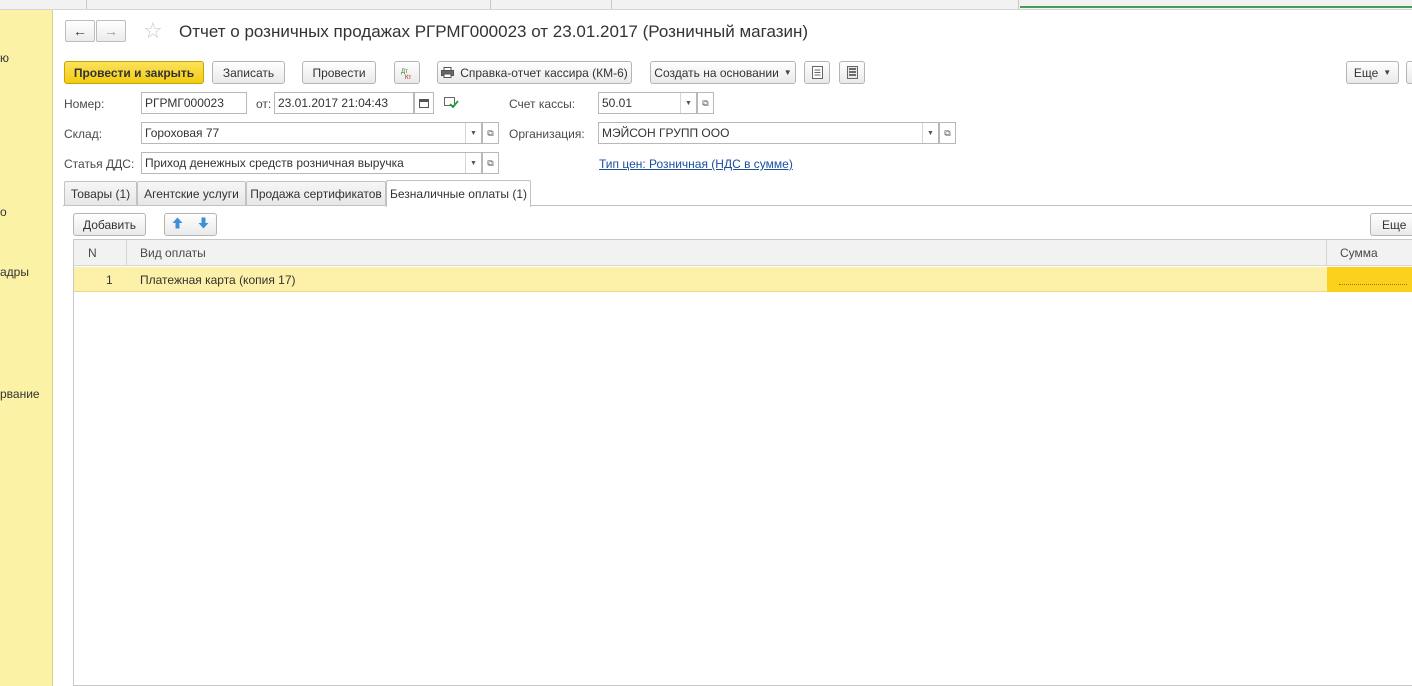  I want to click on section-item: адры, so click(14, 272).